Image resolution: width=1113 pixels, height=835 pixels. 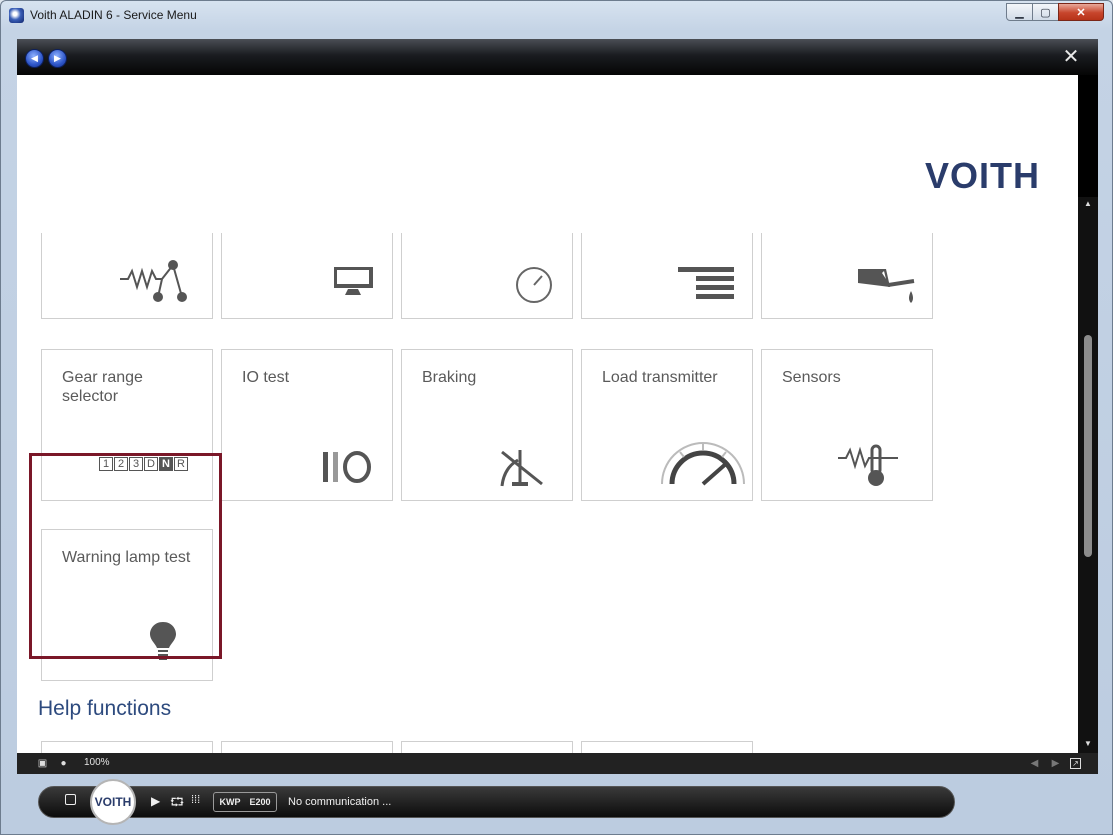 What do you see at coordinates (1071, 57) in the screenshot?
I see `close-menu-button: ✕` at bounding box center [1071, 57].